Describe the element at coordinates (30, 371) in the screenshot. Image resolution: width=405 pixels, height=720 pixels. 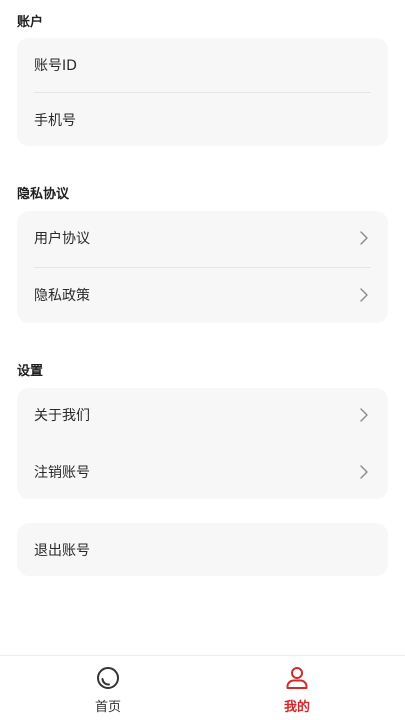
I see `section-title-settings: 设置` at that location.